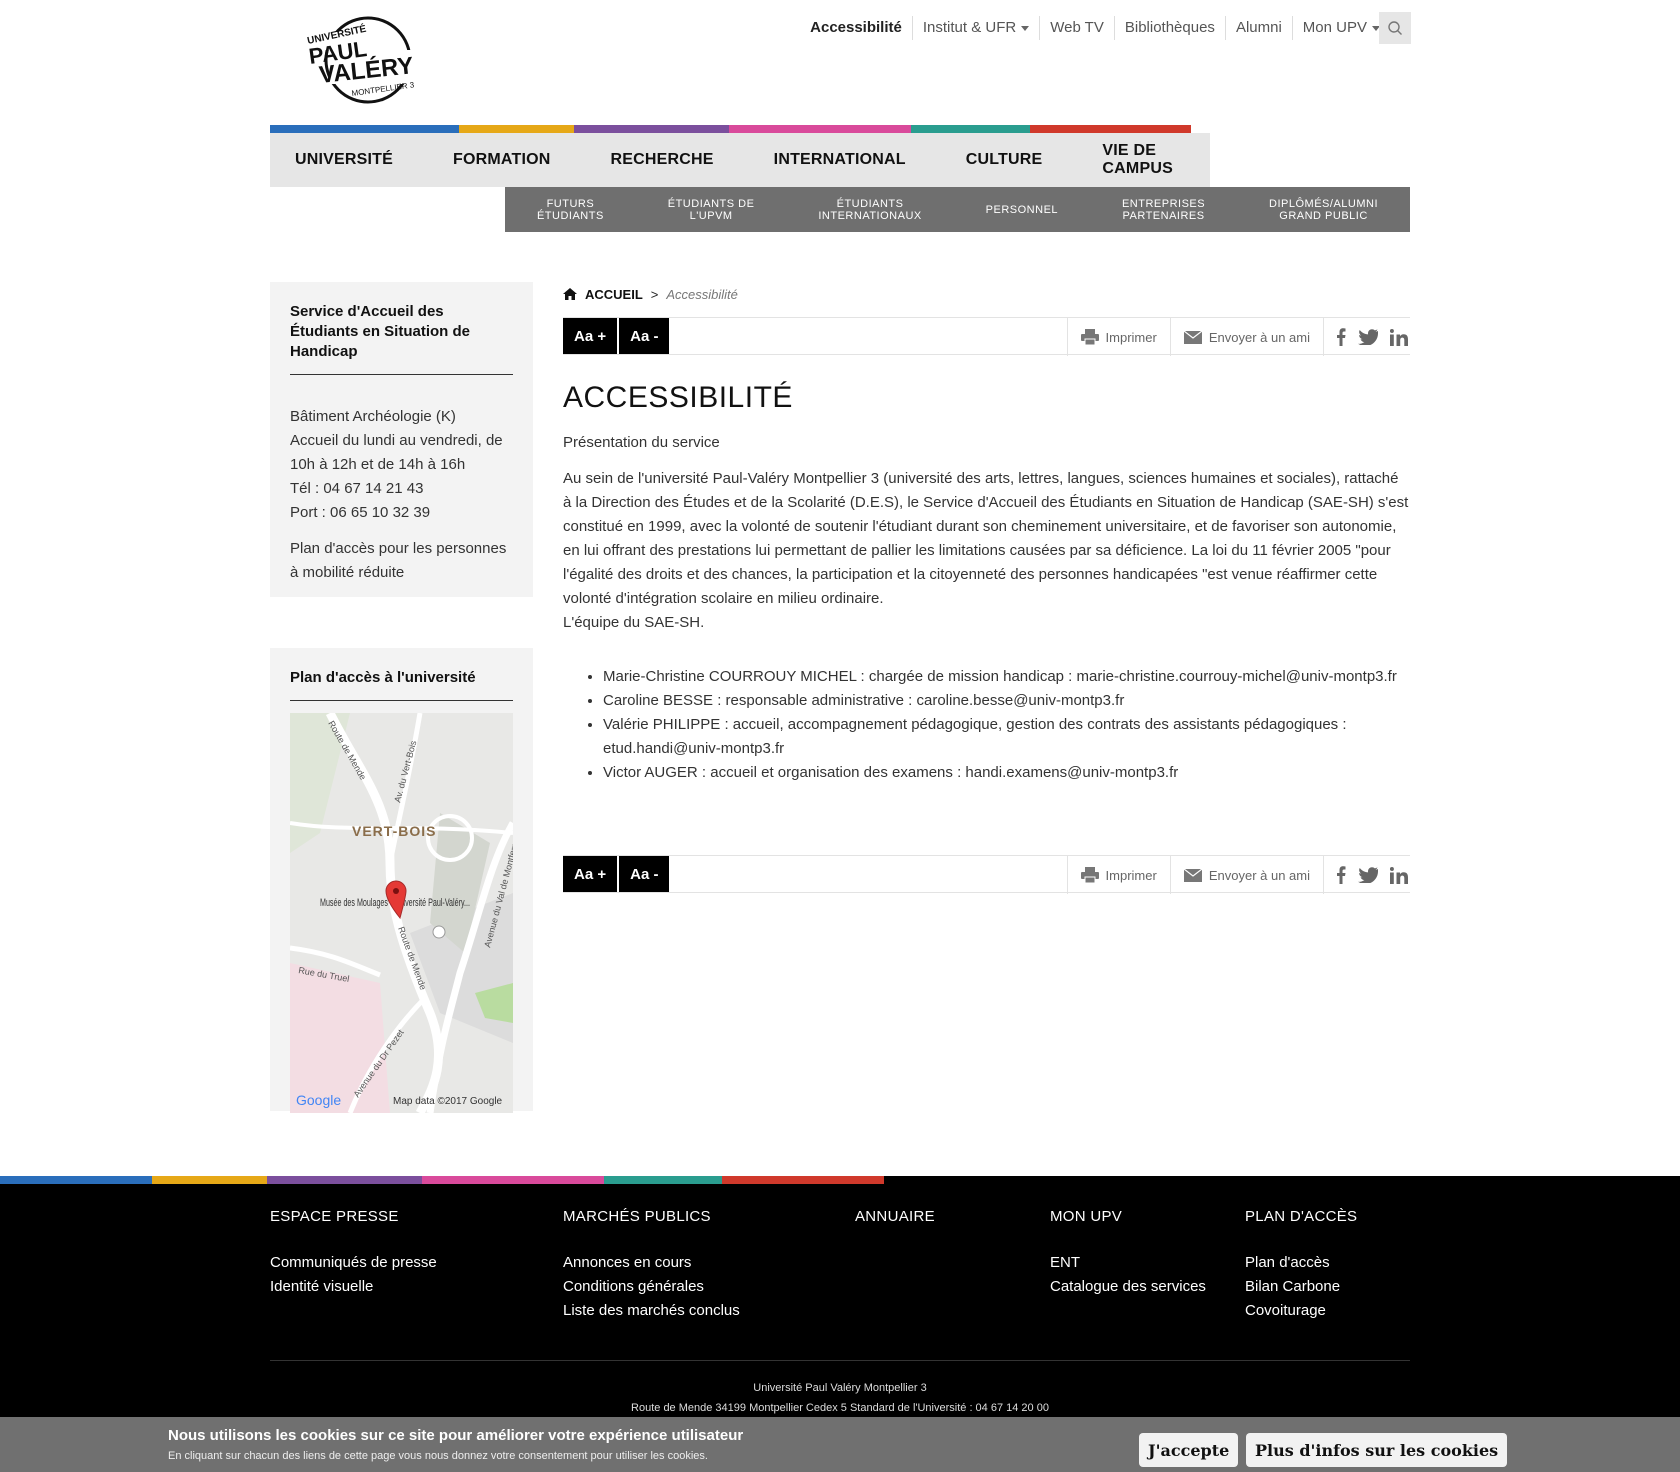 The width and height of the screenshot is (1680, 1472). What do you see at coordinates (353, 1263) in the screenshot?
I see `footer-link: Communiqués de presse` at bounding box center [353, 1263].